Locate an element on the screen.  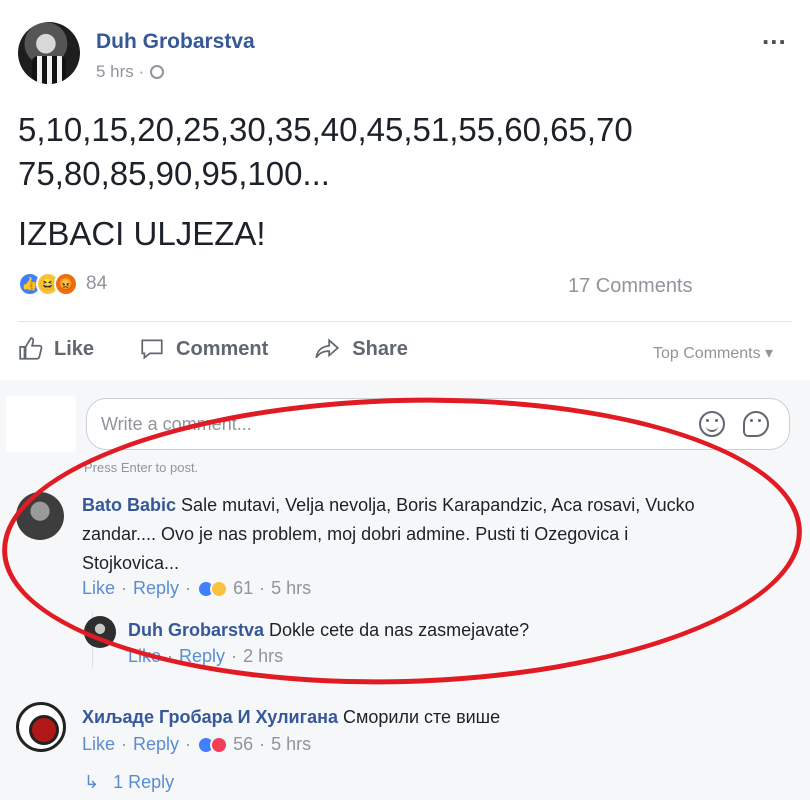
comment-reaction-count: 56 is located at coordinates (243, 744).